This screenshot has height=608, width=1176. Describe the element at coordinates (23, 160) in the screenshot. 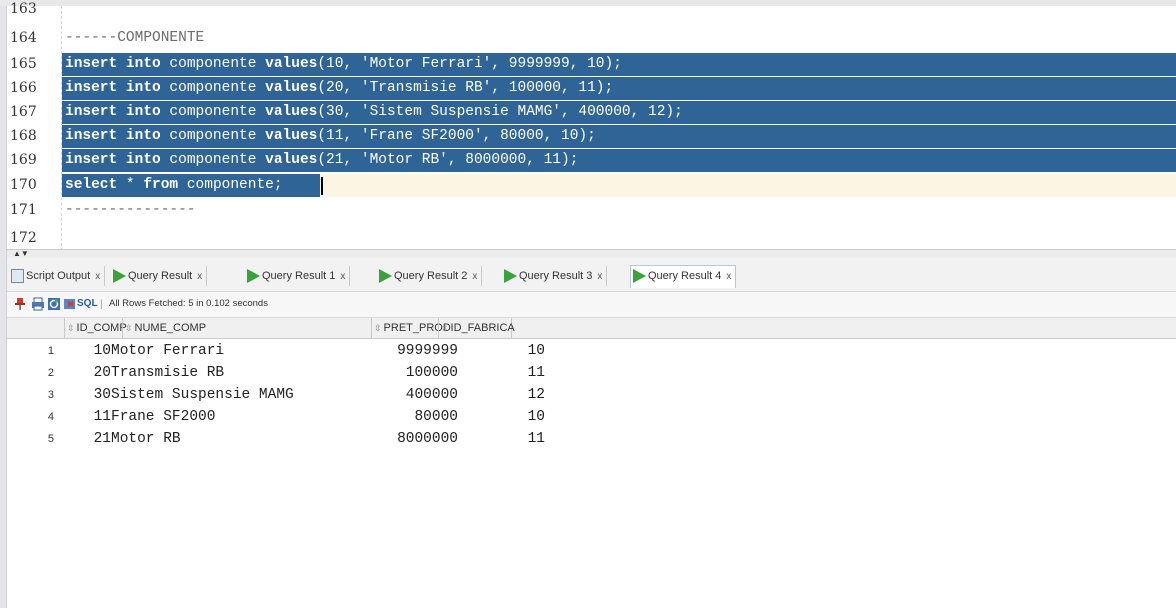

I see `line-number: 169` at that location.